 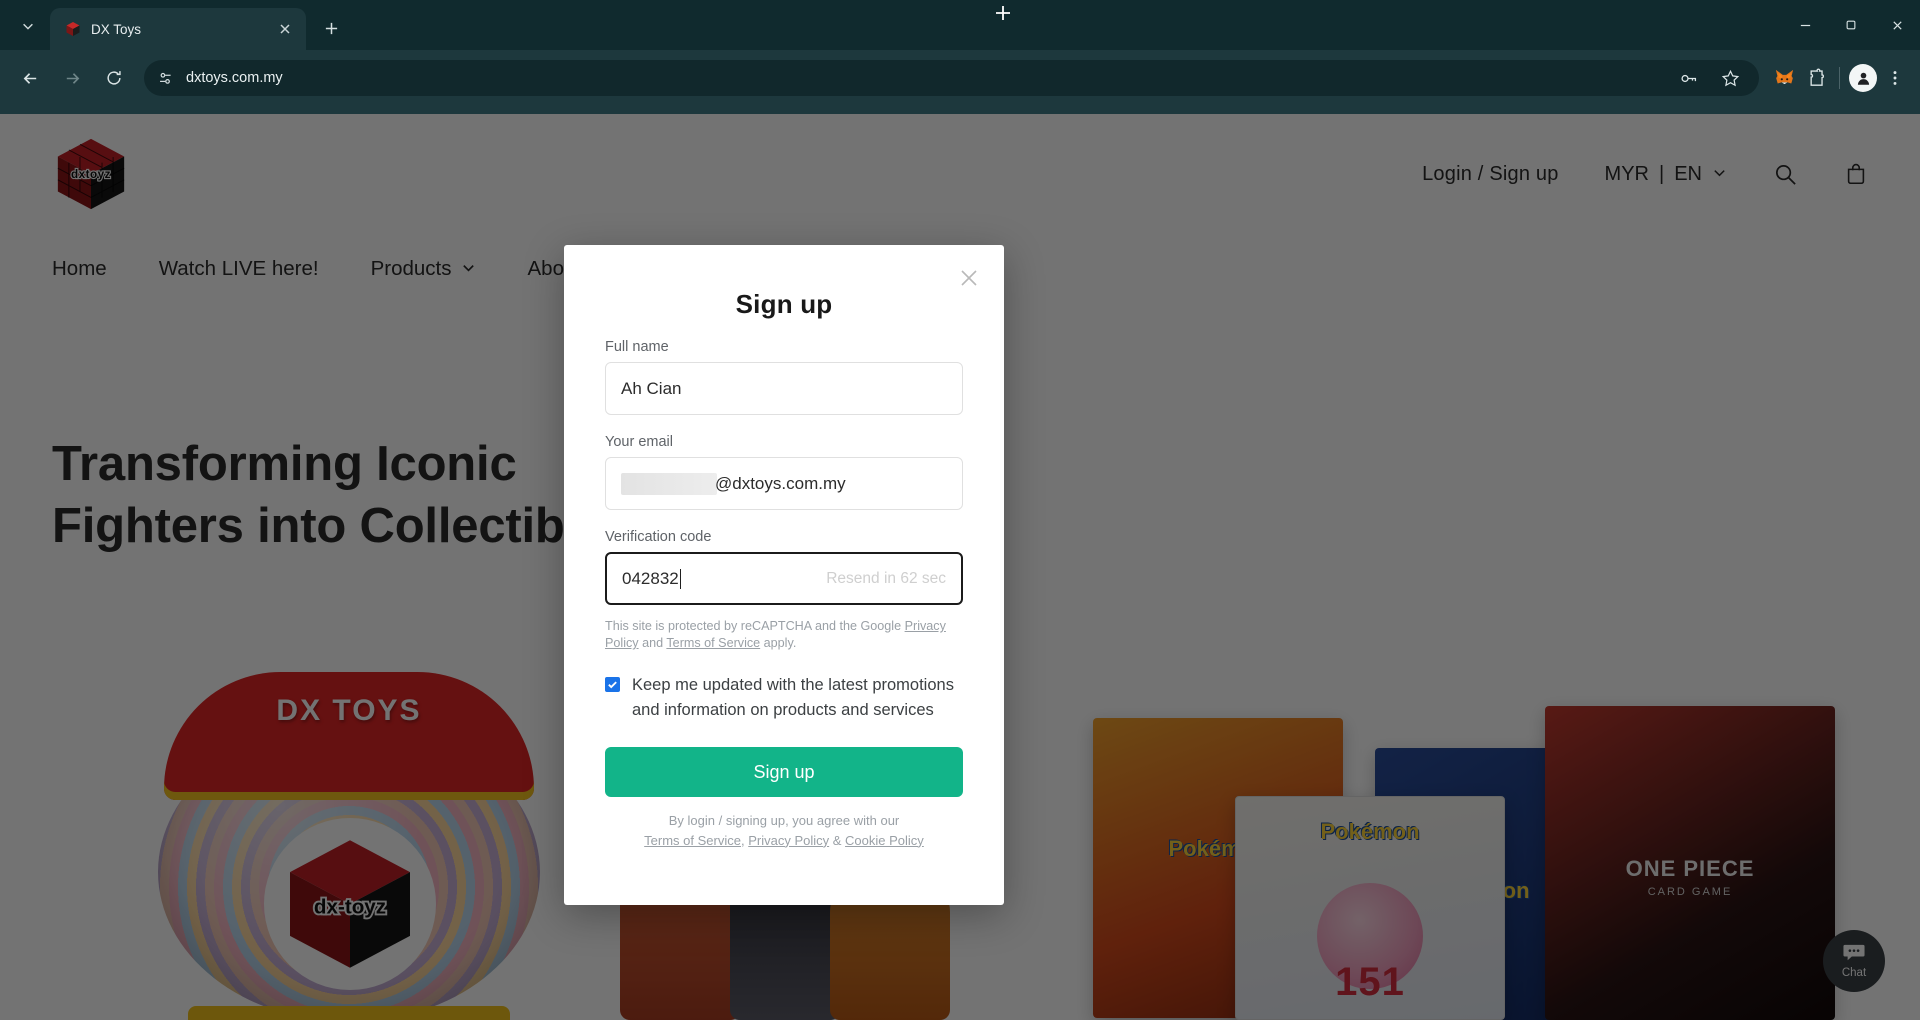 I want to click on recaptcha-suffix: apply., so click(x=778, y=643).